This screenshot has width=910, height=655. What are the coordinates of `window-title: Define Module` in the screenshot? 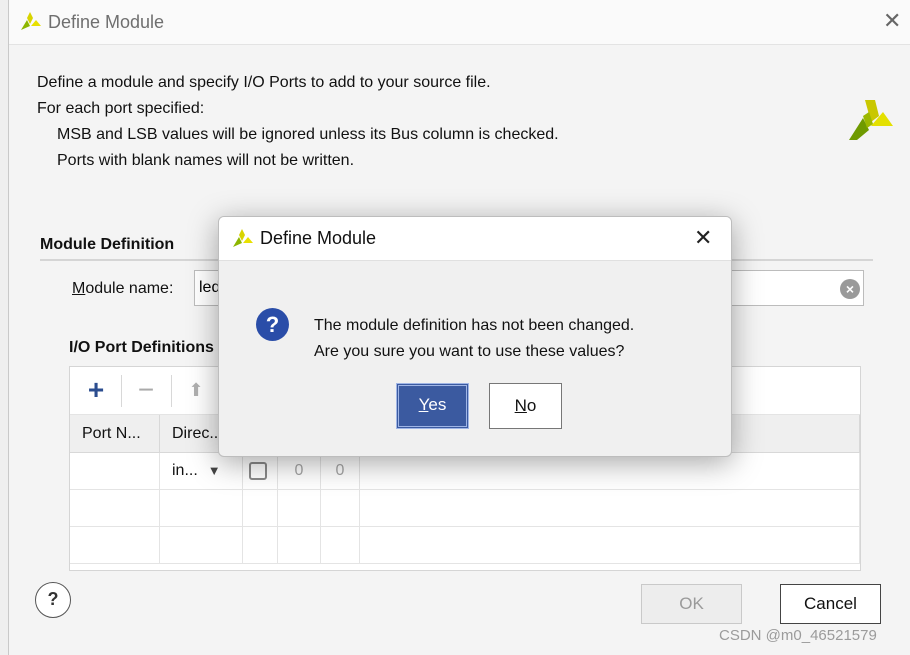 It's located at (106, 22).